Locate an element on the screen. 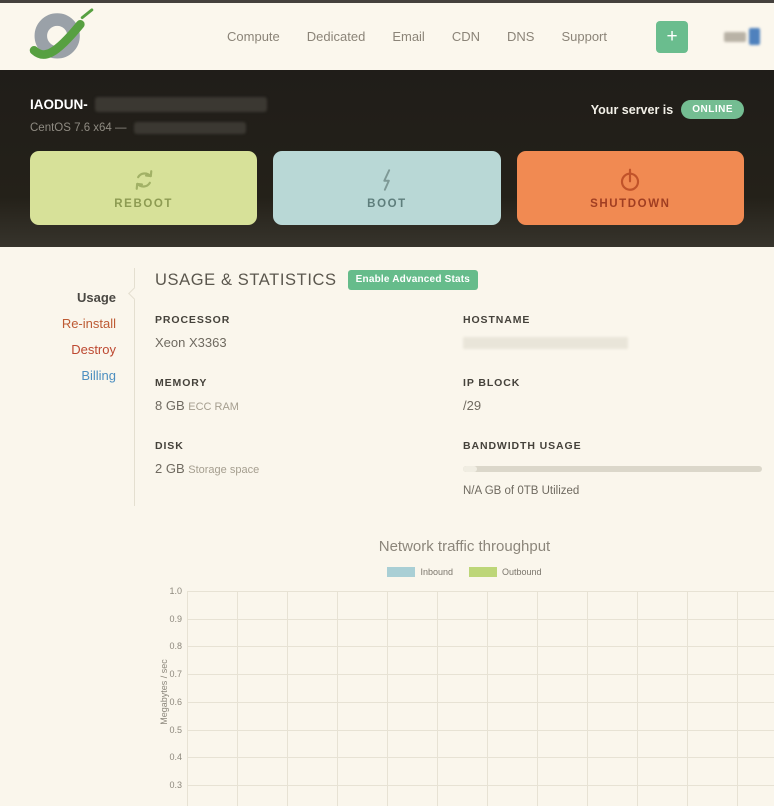  add-service-button: + is located at coordinates (672, 36).